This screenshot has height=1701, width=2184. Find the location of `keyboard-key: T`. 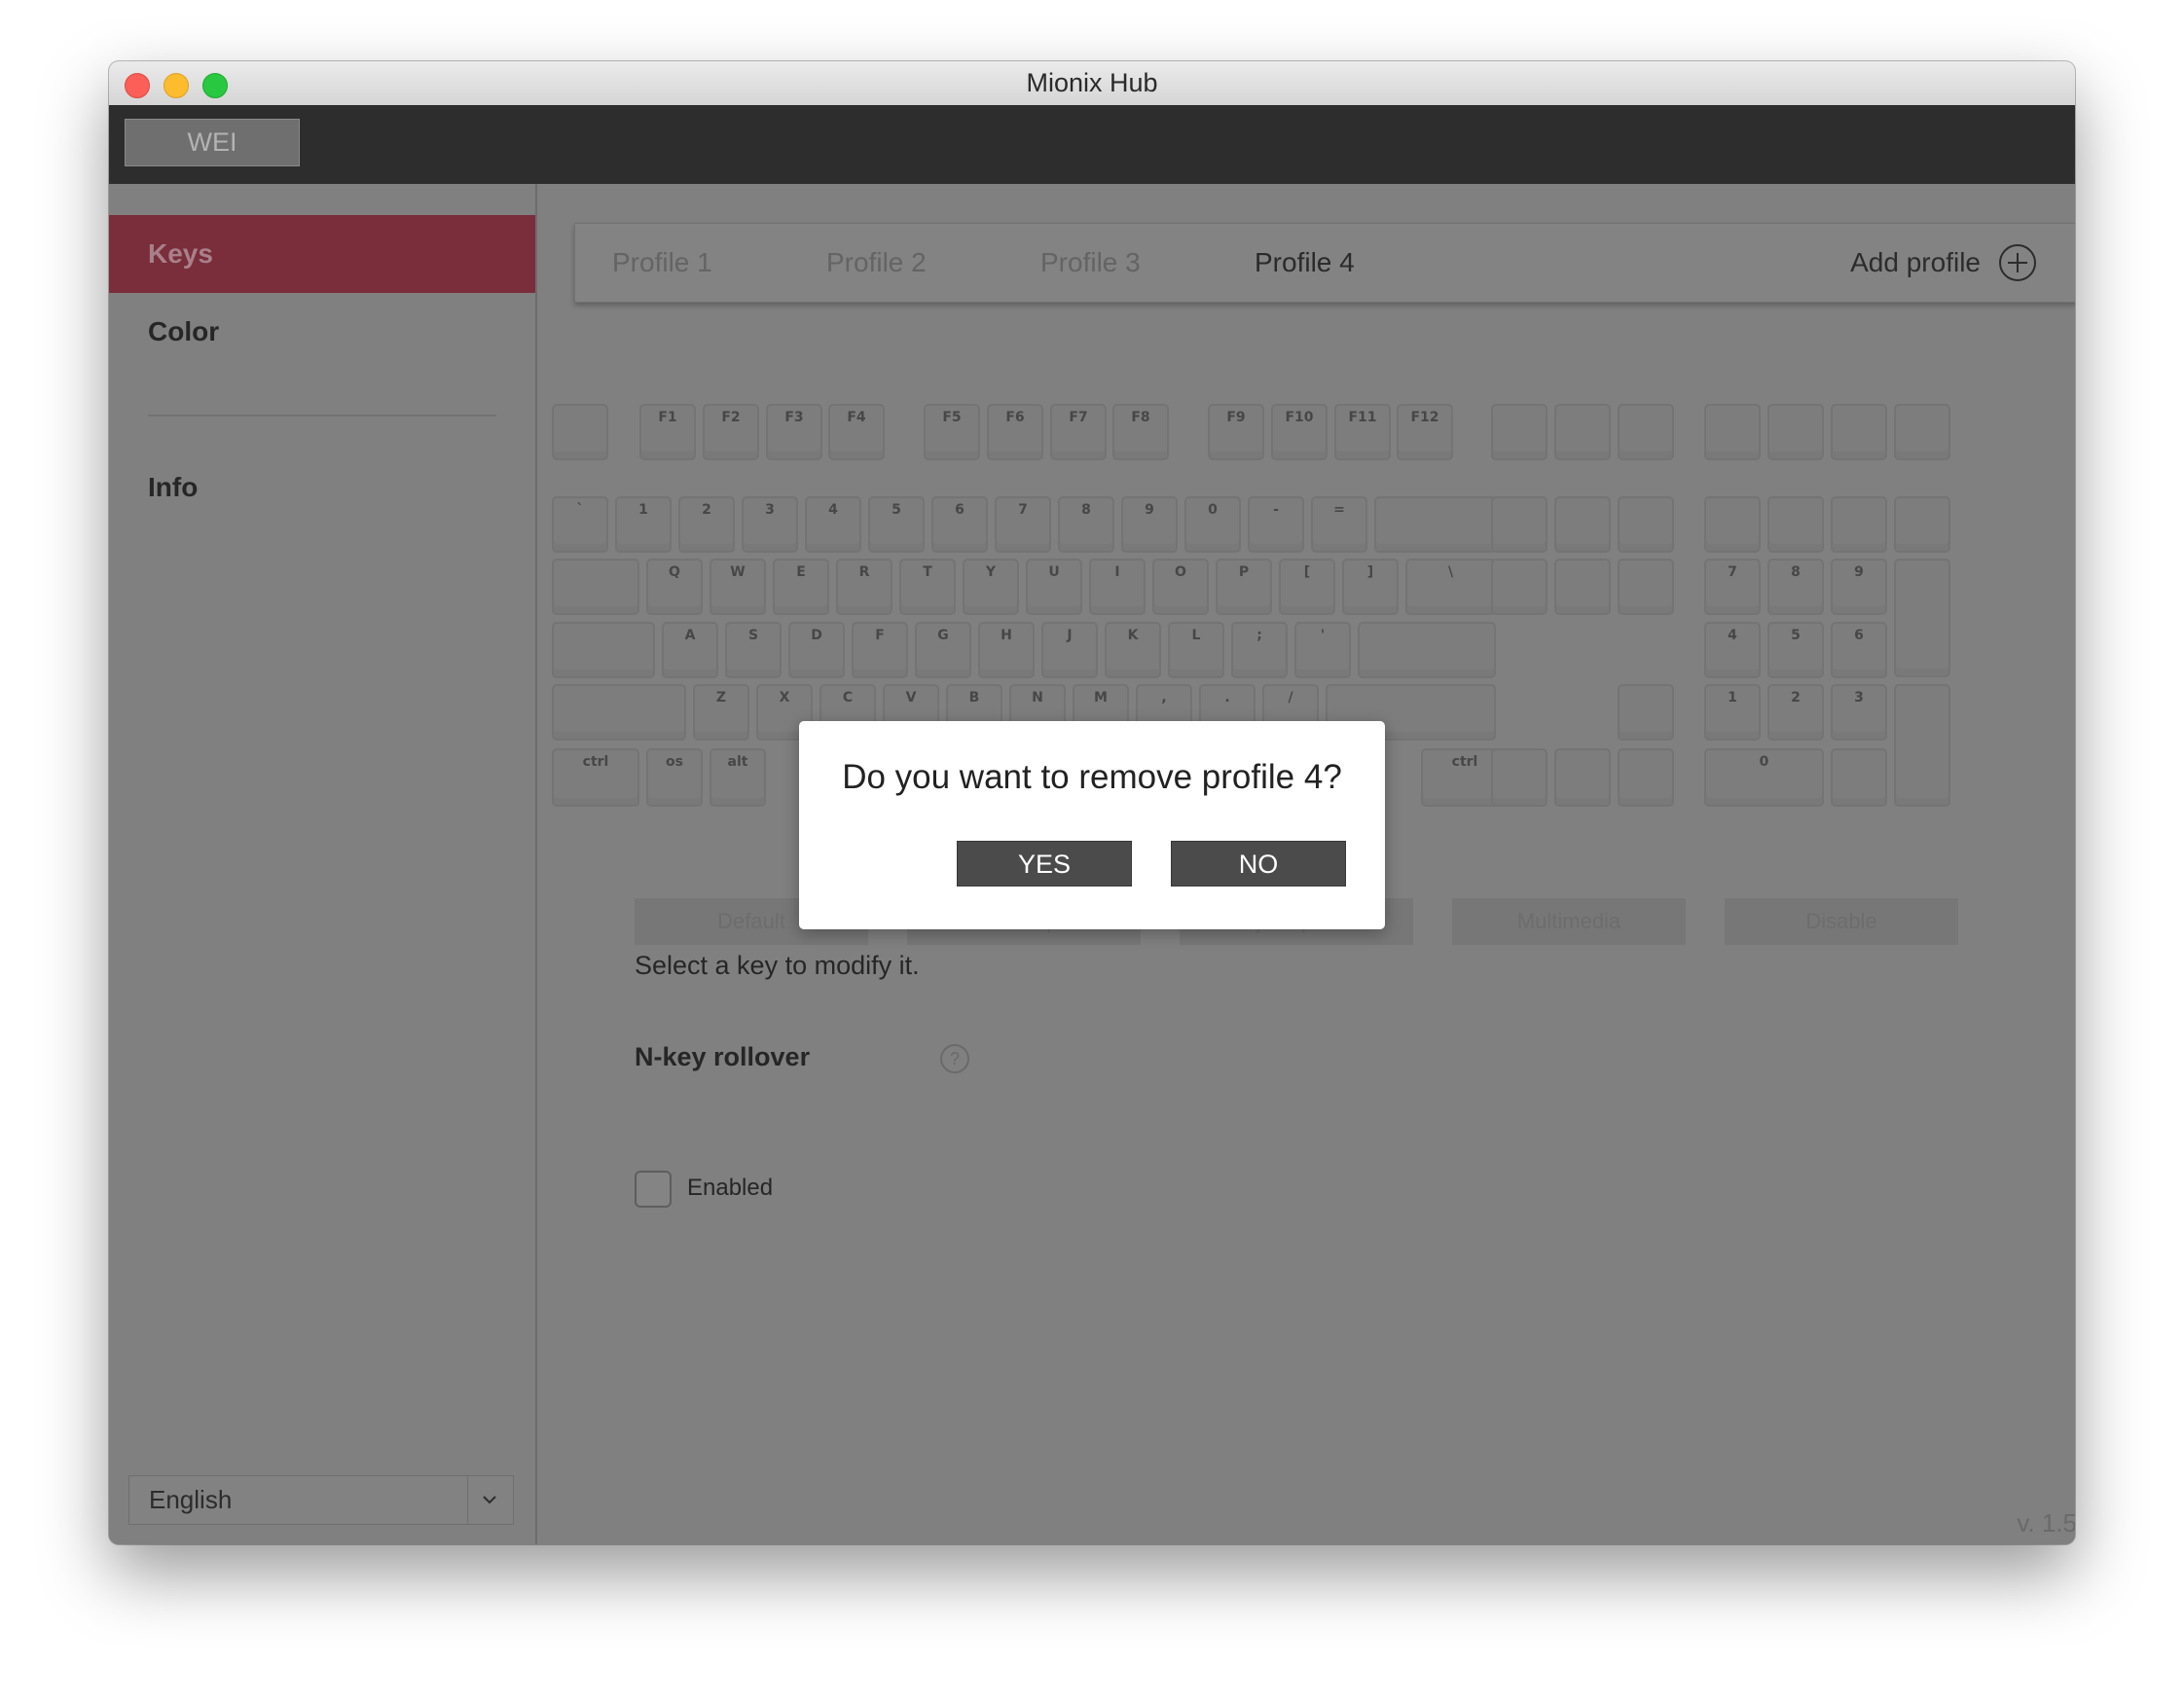

keyboard-key: T is located at coordinates (927, 587).